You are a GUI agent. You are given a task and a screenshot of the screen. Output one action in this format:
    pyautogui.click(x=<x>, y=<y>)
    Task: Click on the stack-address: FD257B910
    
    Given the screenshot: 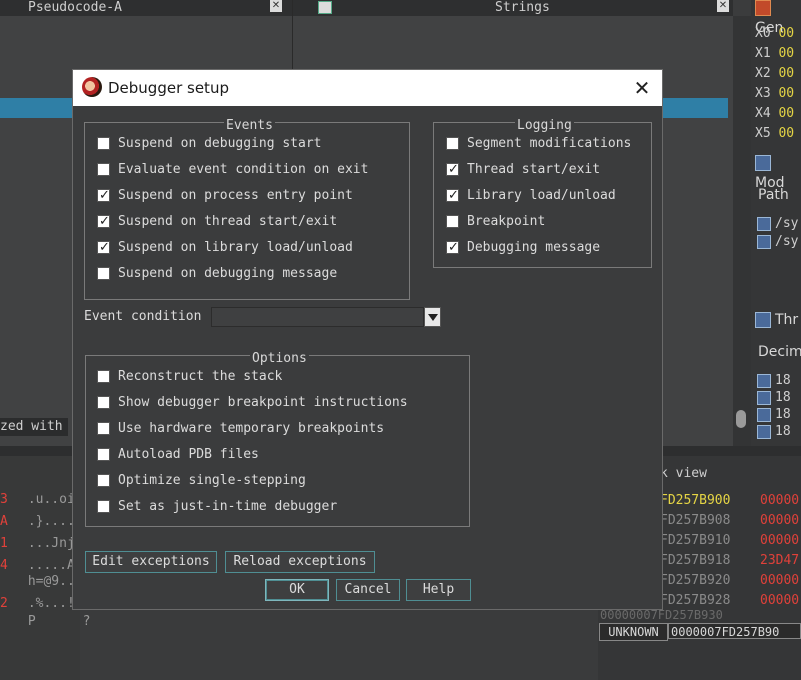 What is the action you would take?
    pyautogui.click(x=695, y=541)
    